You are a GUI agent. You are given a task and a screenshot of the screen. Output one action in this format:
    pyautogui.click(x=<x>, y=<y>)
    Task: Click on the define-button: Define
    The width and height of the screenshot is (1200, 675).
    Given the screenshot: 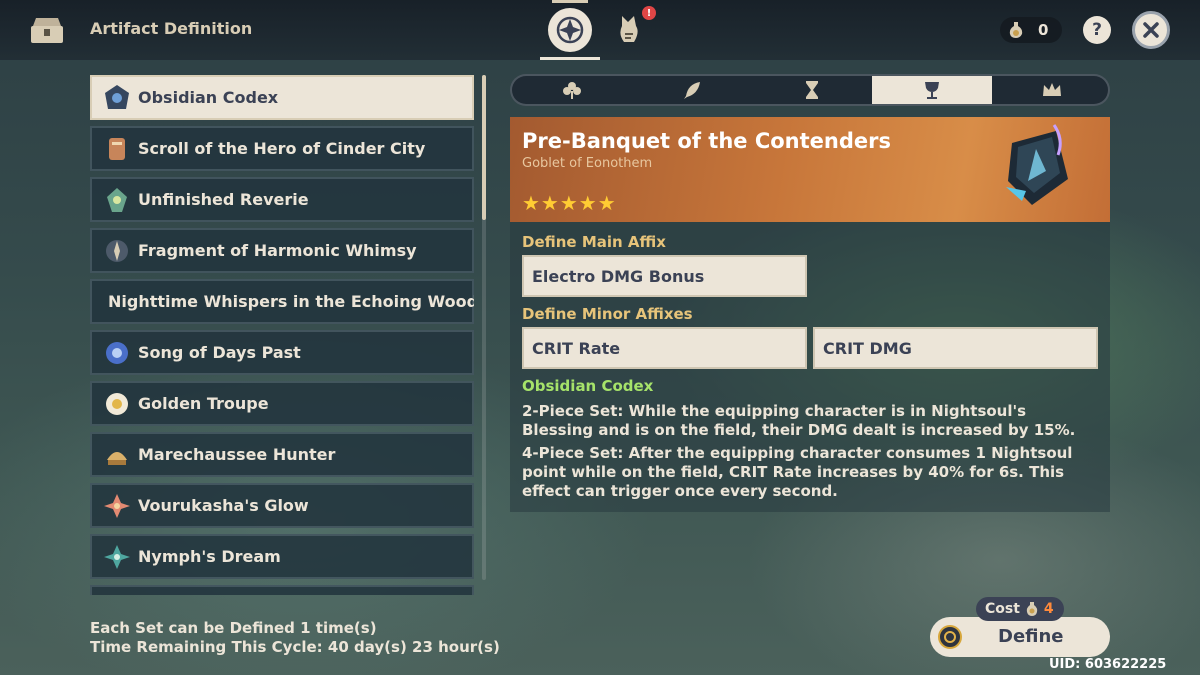 What is the action you would take?
    pyautogui.click(x=1020, y=637)
    